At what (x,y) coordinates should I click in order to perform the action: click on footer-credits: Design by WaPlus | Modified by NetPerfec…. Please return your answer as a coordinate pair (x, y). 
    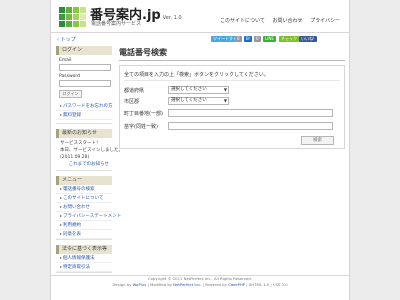
    Looking at the image, I should click on (200, 284).